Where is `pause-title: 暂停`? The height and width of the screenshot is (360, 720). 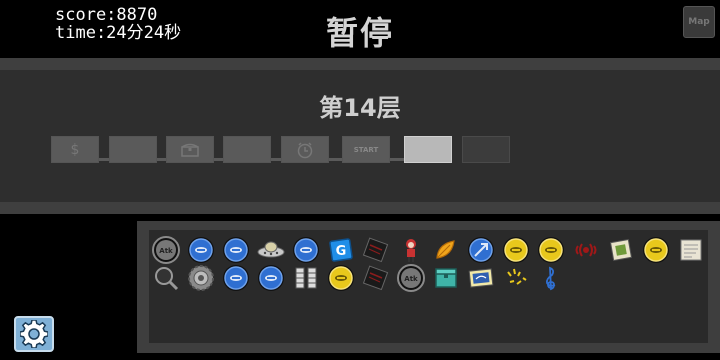
pause-title: 暂停 is located at coordinates (359, 33).